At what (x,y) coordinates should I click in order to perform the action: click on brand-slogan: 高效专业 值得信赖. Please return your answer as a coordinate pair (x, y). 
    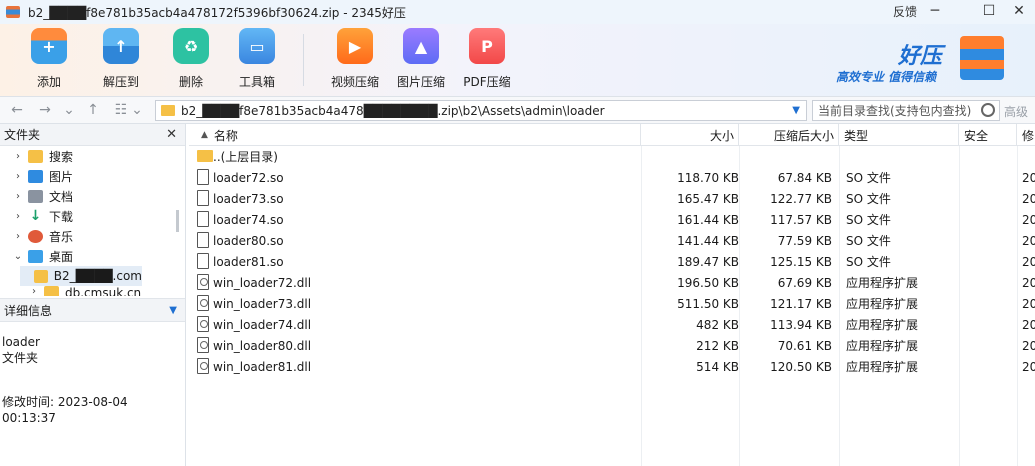
    Looking at the image, I should click on (886, 77).